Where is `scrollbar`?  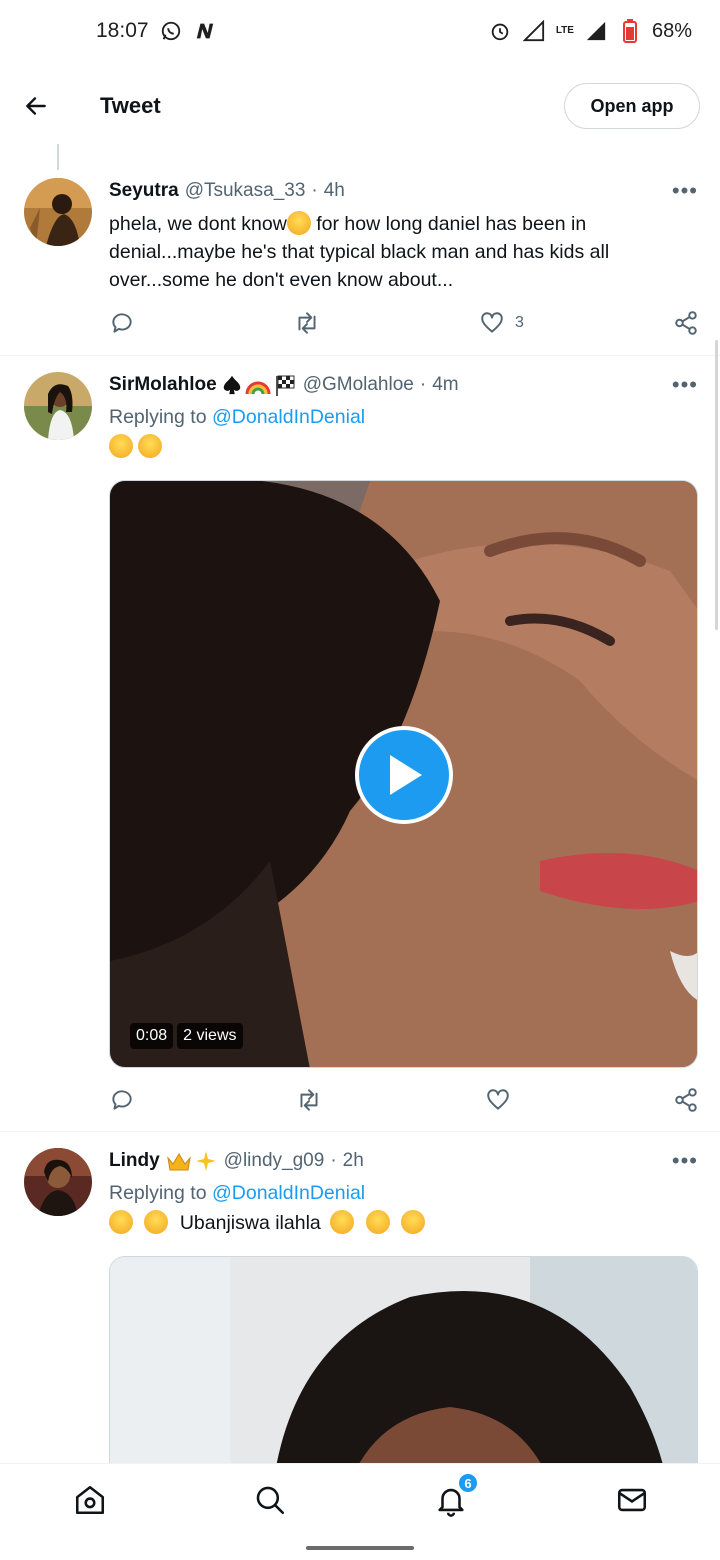 scrollbar is located at coordinates (716, 485).